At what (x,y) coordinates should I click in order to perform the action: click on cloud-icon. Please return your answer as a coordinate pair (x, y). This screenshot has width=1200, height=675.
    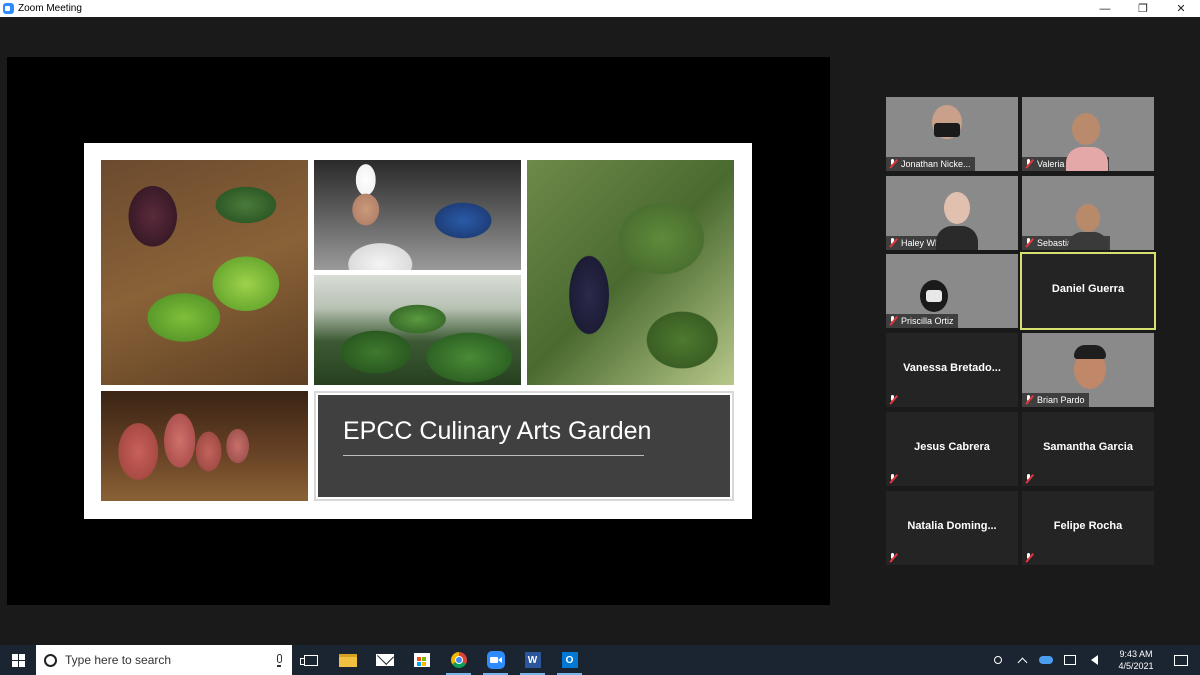
    Looking at the image, I should click on (1046, 660).